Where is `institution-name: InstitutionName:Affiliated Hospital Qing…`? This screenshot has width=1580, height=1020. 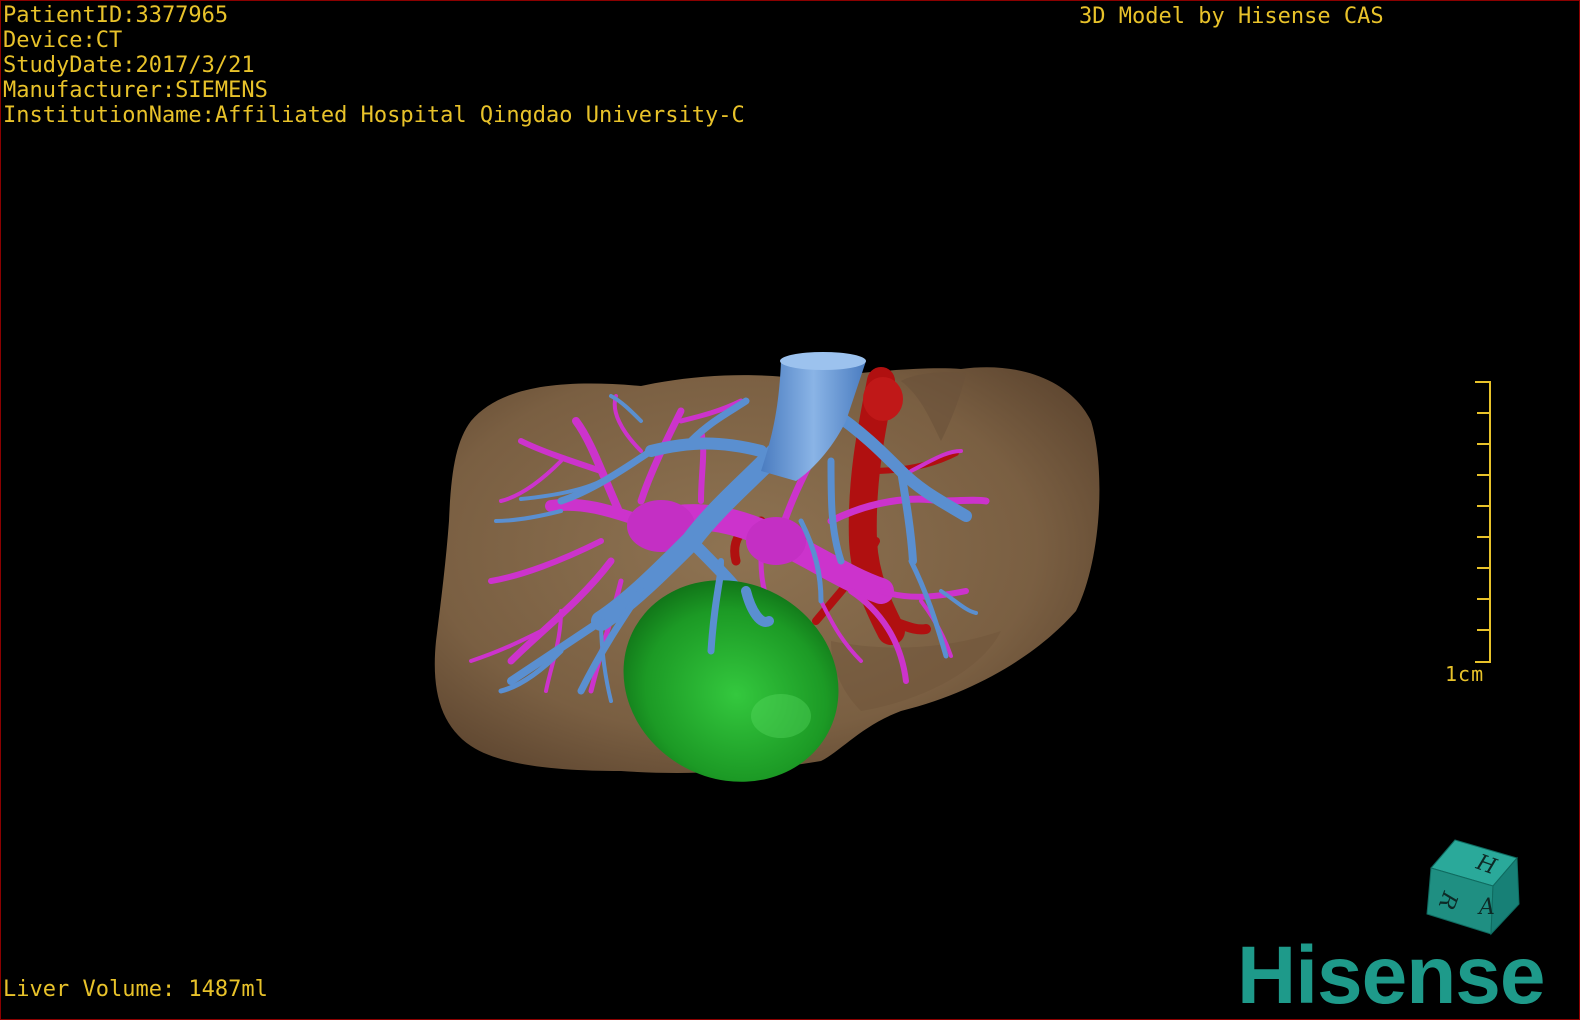
institution-name: InstitutionName:Affiliated Hospital Qing… is located at coordinates (374, 115).